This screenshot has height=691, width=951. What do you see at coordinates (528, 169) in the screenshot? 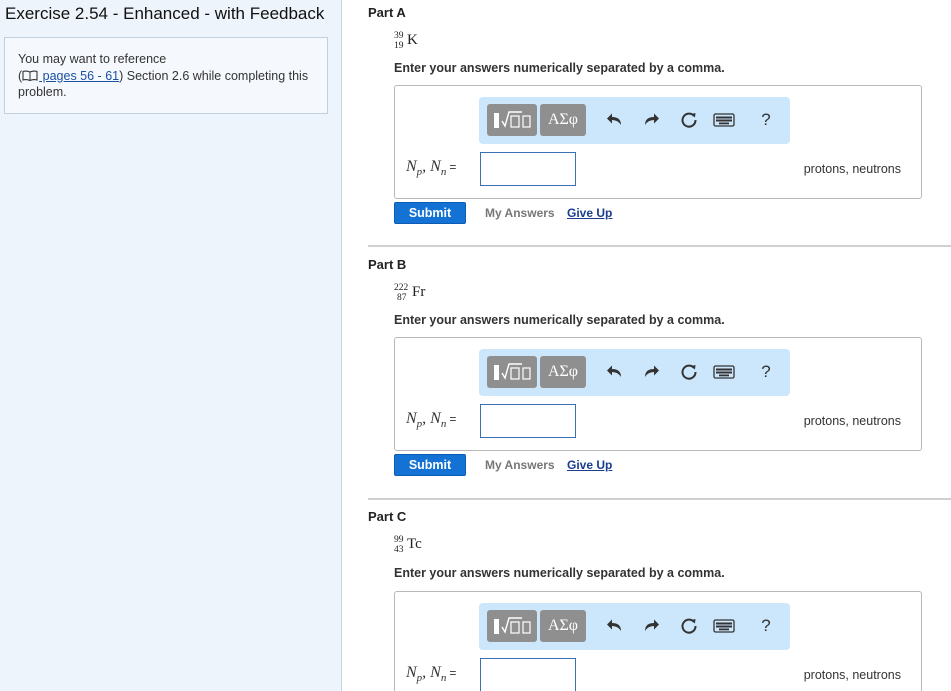
I see `part-a-answer-input` at bounding box center [528, 169].